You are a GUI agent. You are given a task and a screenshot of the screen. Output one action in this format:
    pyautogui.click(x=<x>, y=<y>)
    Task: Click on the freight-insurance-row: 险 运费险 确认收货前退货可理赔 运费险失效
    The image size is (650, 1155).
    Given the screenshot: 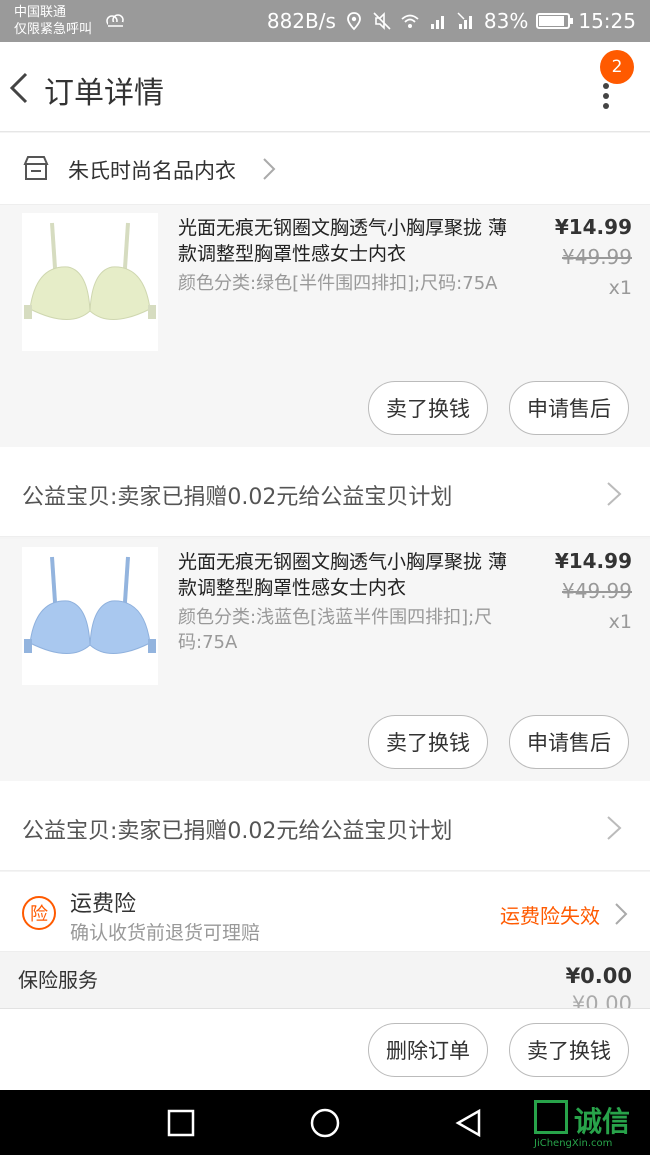 What is the action you would take?
    pyautogui.click(x=325, y=912)
    